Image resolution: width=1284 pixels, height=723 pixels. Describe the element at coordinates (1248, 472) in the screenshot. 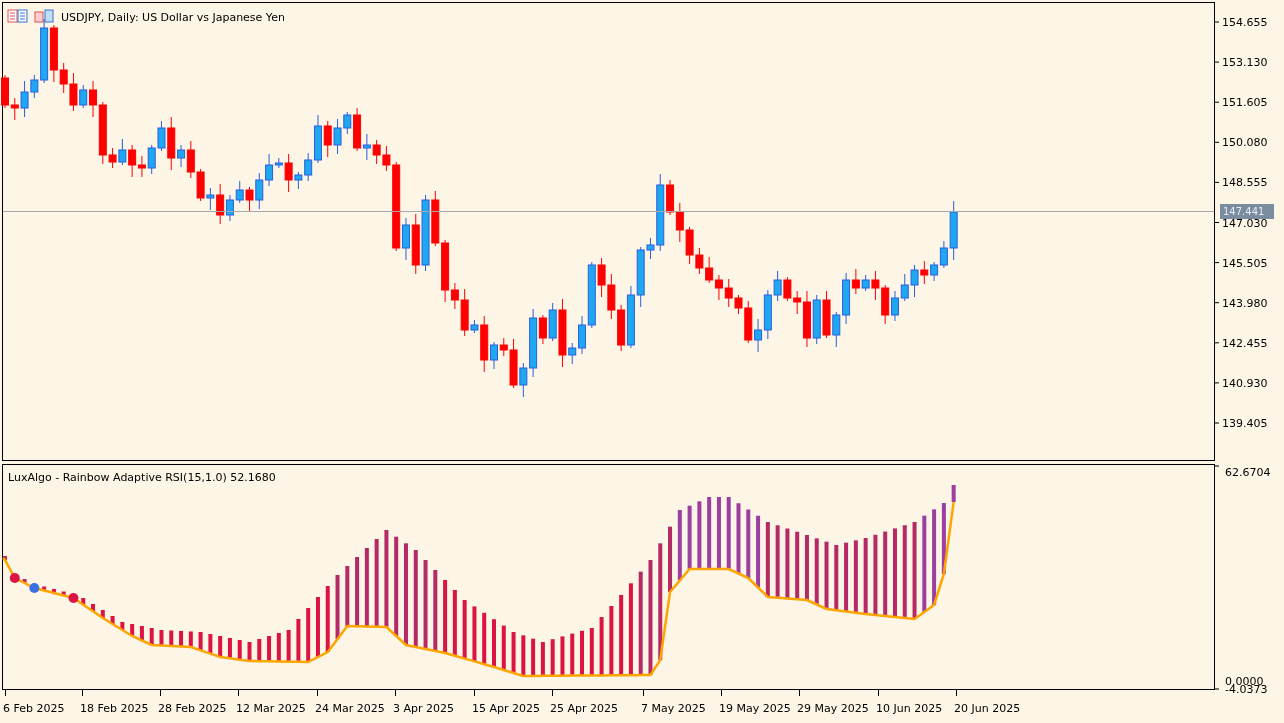

I see `indicator-label: 62.6704` at that location.